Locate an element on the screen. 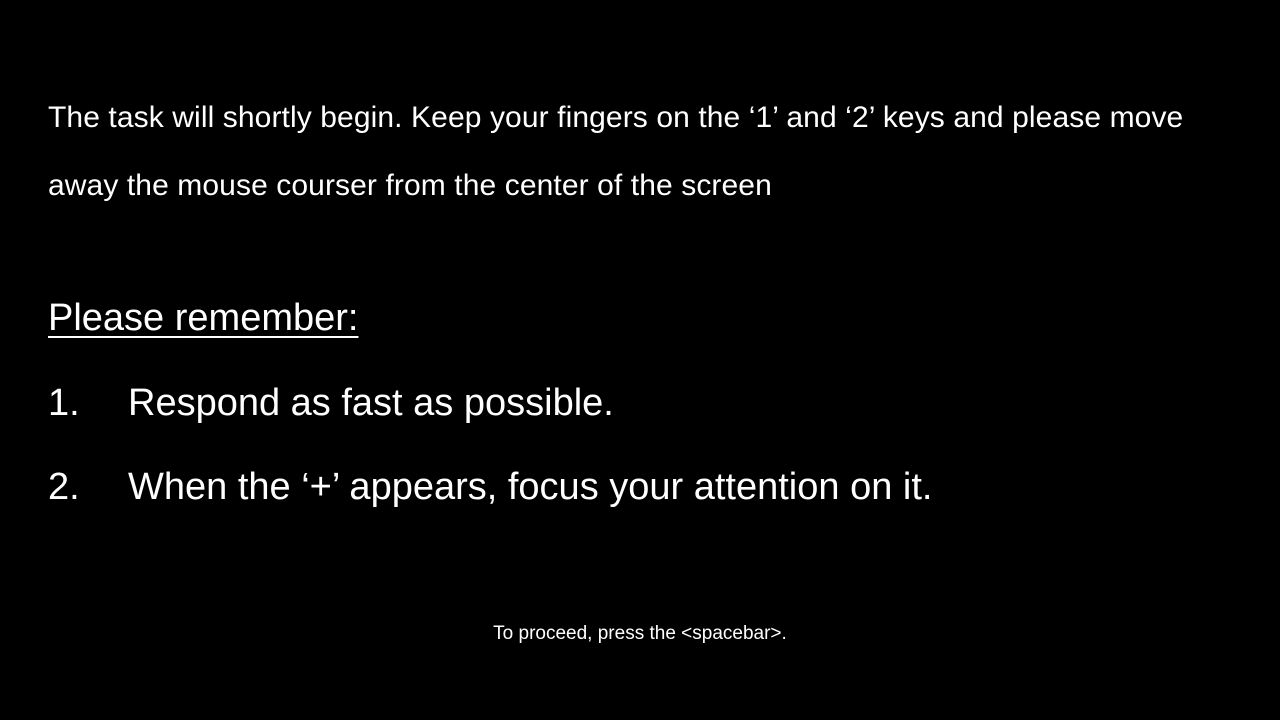  rule-text: Respond as fast as possible. is located at coordinates (371, 403).